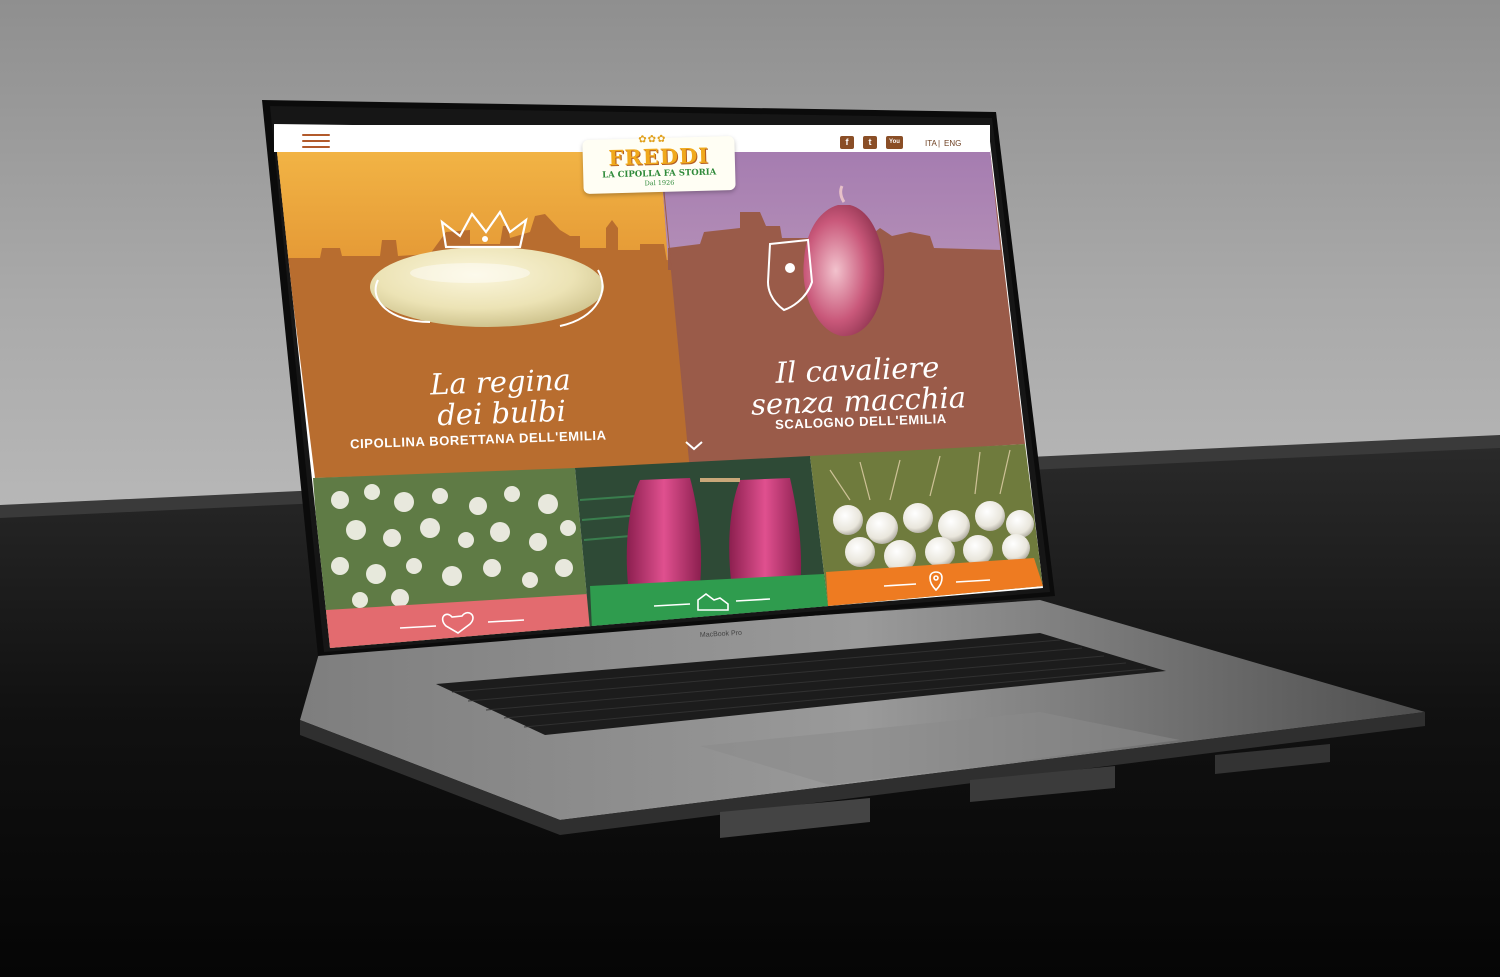 This screenshot has height=977, width=1500. I want to click on facebook-icon: f, so click(847, 142).